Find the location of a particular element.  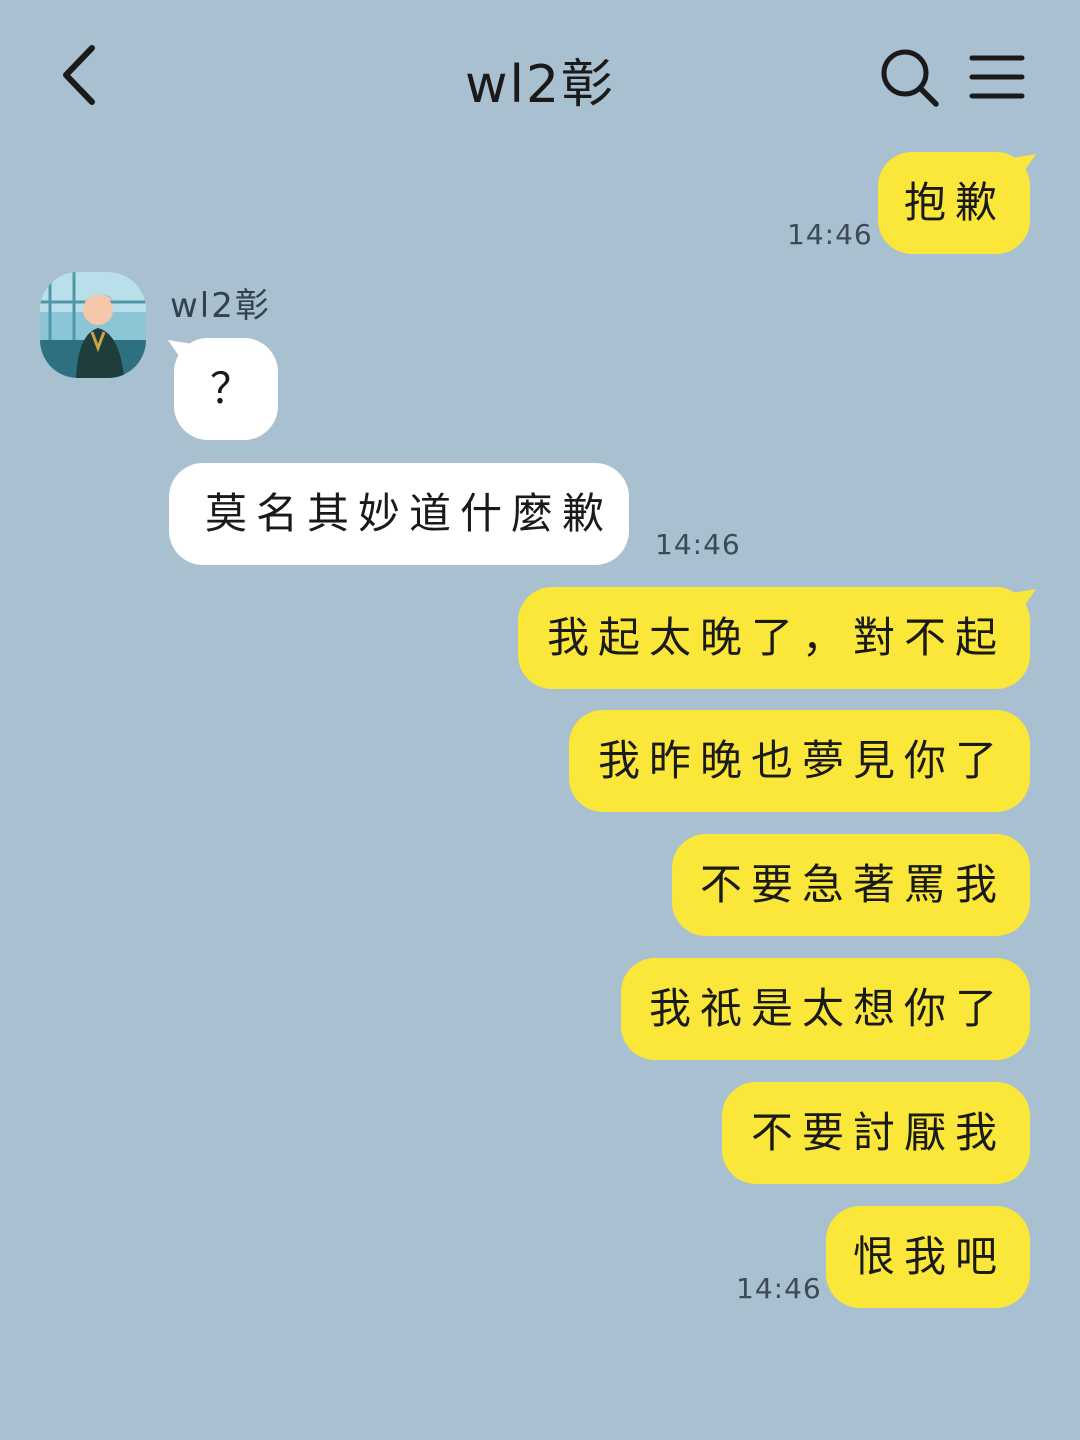

menu-button is located at coordinates (996, 78).